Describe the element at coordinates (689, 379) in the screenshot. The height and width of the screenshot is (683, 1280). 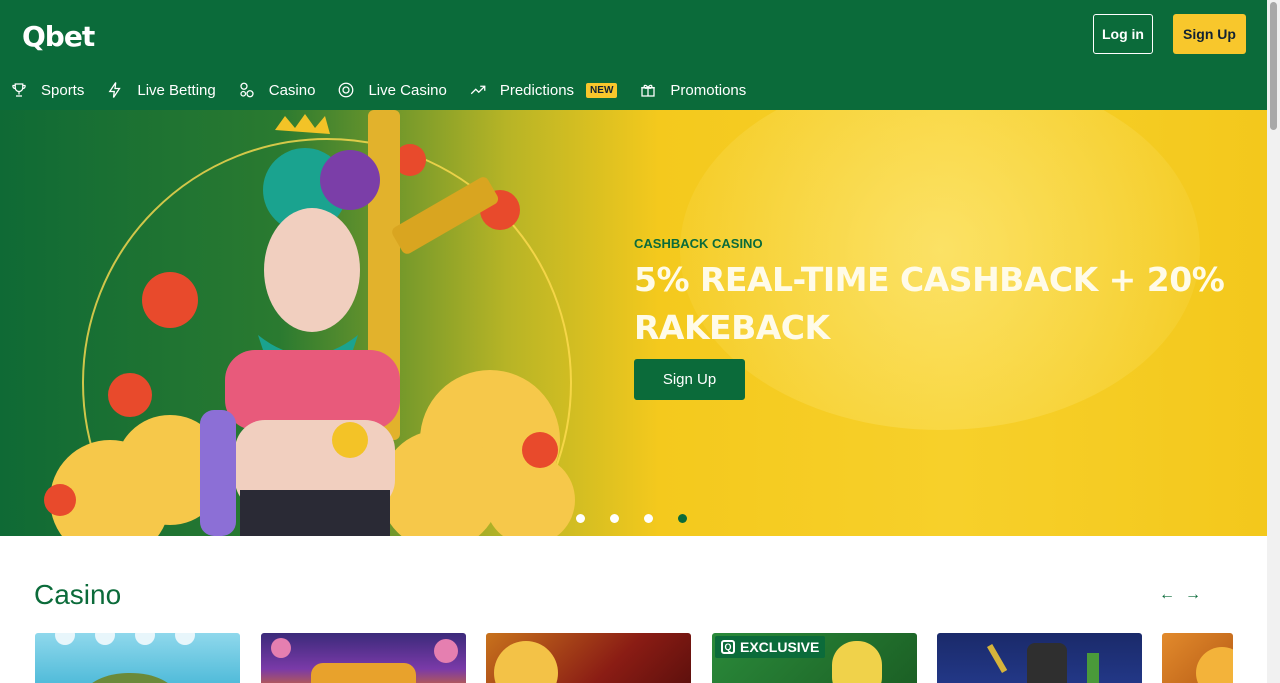
I see `hero-signup-button: Sign Up` at that location.